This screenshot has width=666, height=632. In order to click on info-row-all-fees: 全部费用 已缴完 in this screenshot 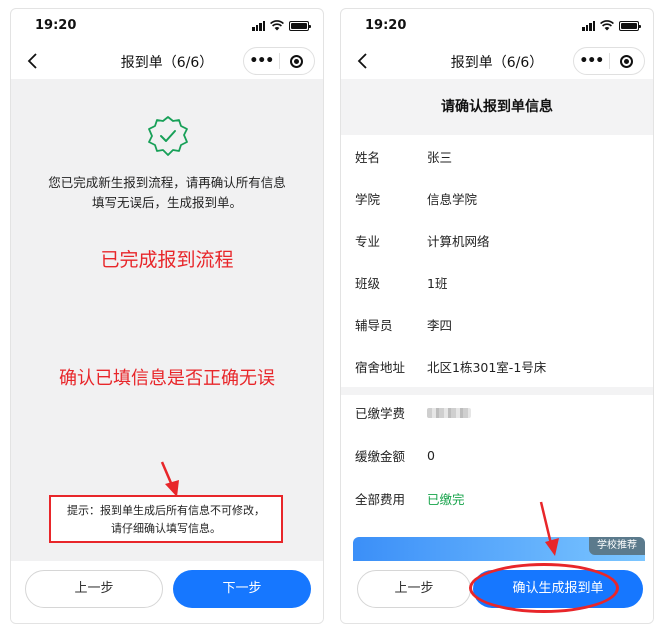, I will do `click(497, 498)`.